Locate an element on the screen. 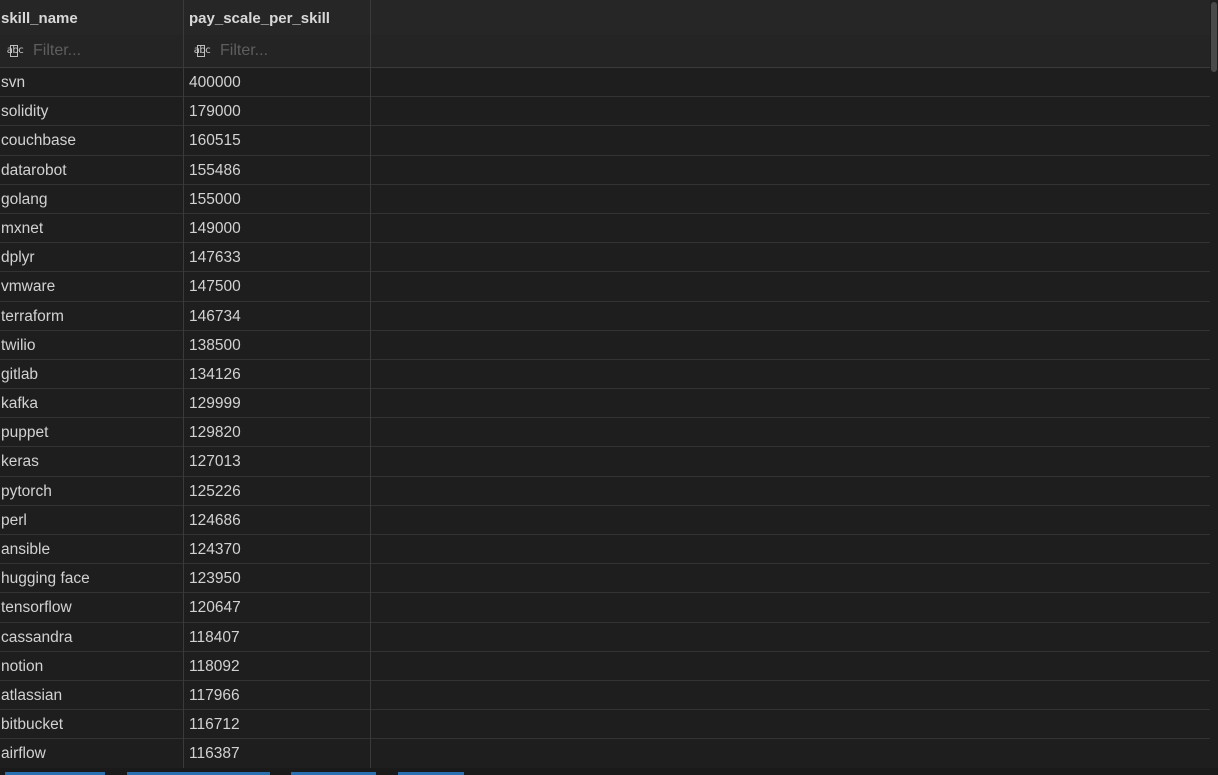 The image size is (1218, 775). table-row: couchbase 160515 is located at coordinates (605, 141).